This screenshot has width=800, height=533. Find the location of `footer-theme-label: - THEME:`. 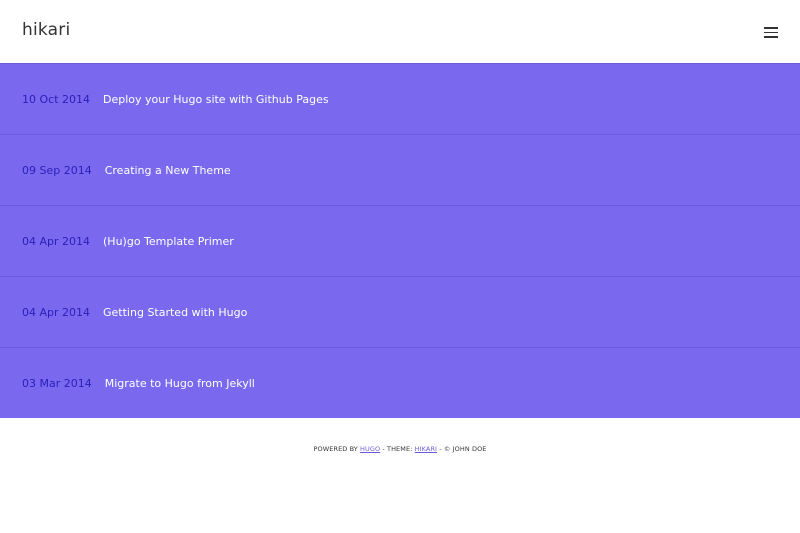

footer-theme-label: - THEME: is located at coordinates (397, 449).